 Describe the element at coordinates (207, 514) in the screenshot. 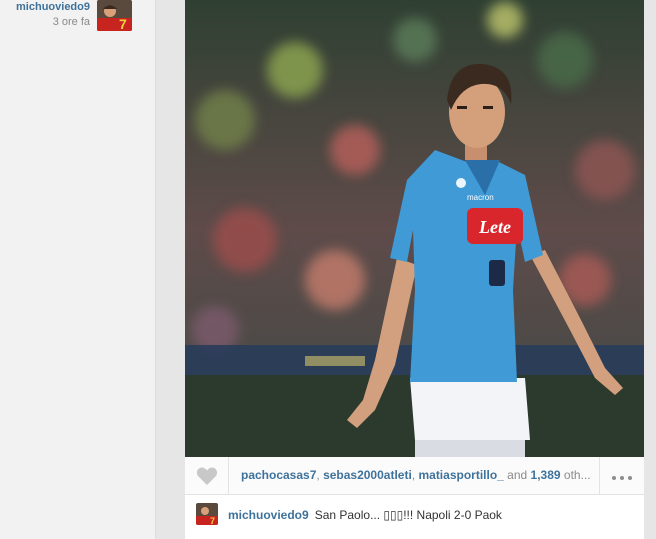

I see `caption-avatar: 7` at that location.